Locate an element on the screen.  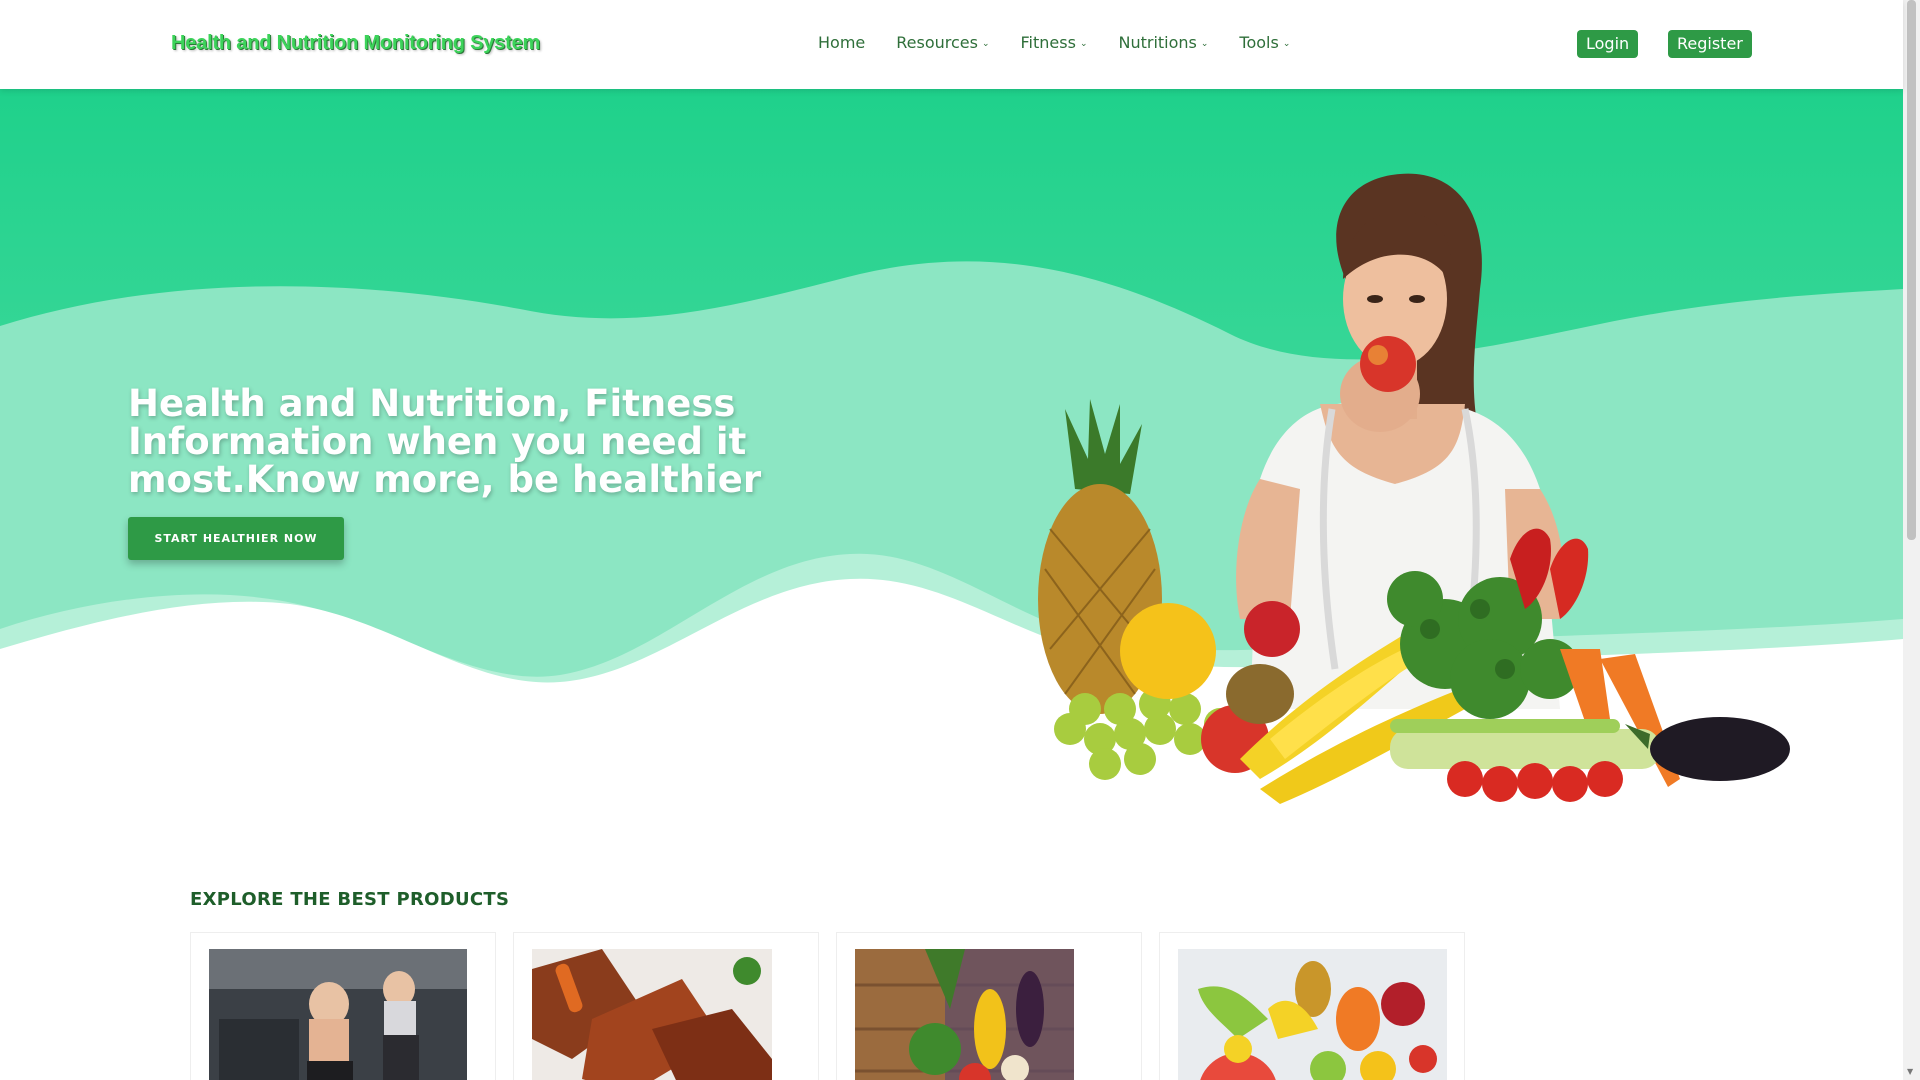
nav-nutritions: Nutritions ⌄ is located at coordinates (1163, 42).